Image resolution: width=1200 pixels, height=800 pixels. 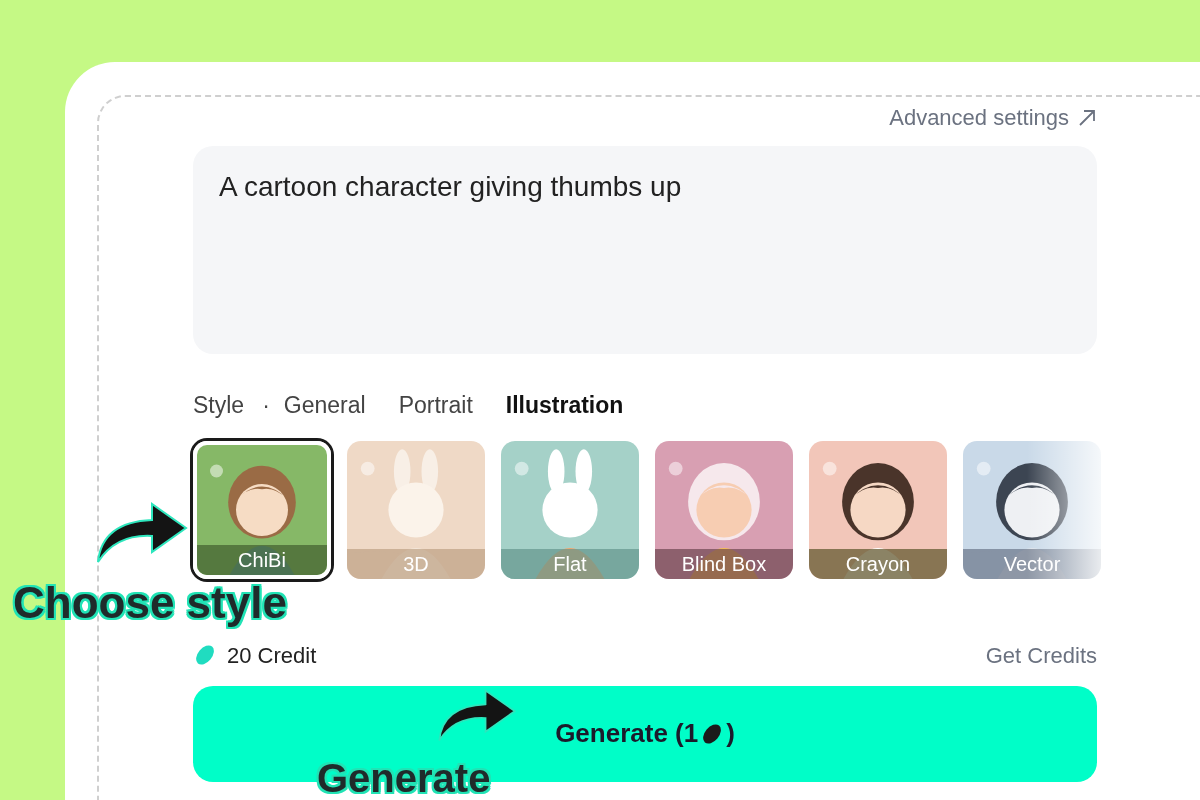 What do you see at coordinates (272, 655) in the screenshot?
I see `credit-balance: 20 Credit` at bounding box center [272, 655].